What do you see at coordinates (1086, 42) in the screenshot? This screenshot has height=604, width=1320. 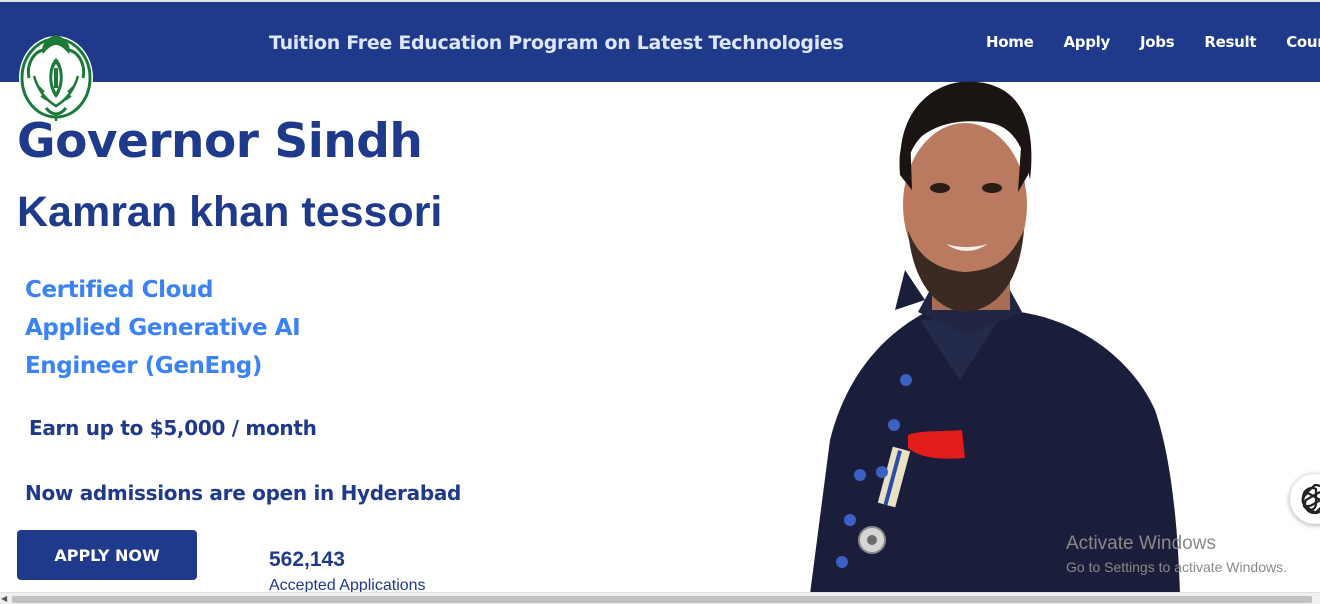 I see `nav-apply-link: Apply` at bounding box center [1086, 42].